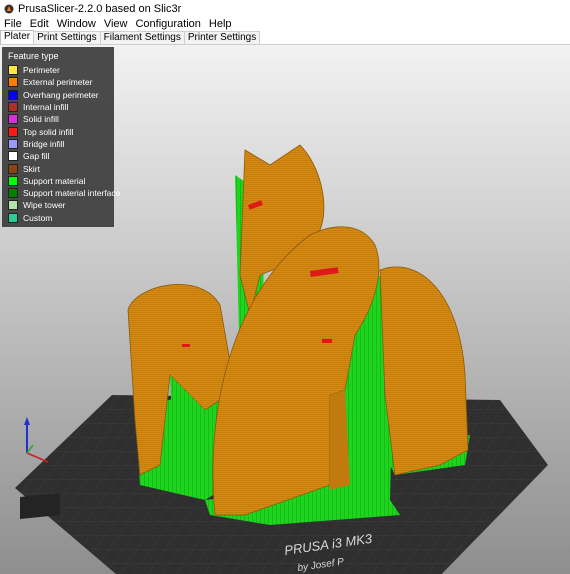 The width and height of the screenshot is (570, 574). I want to click on legend-item: Support material interface, so click(64, 193).